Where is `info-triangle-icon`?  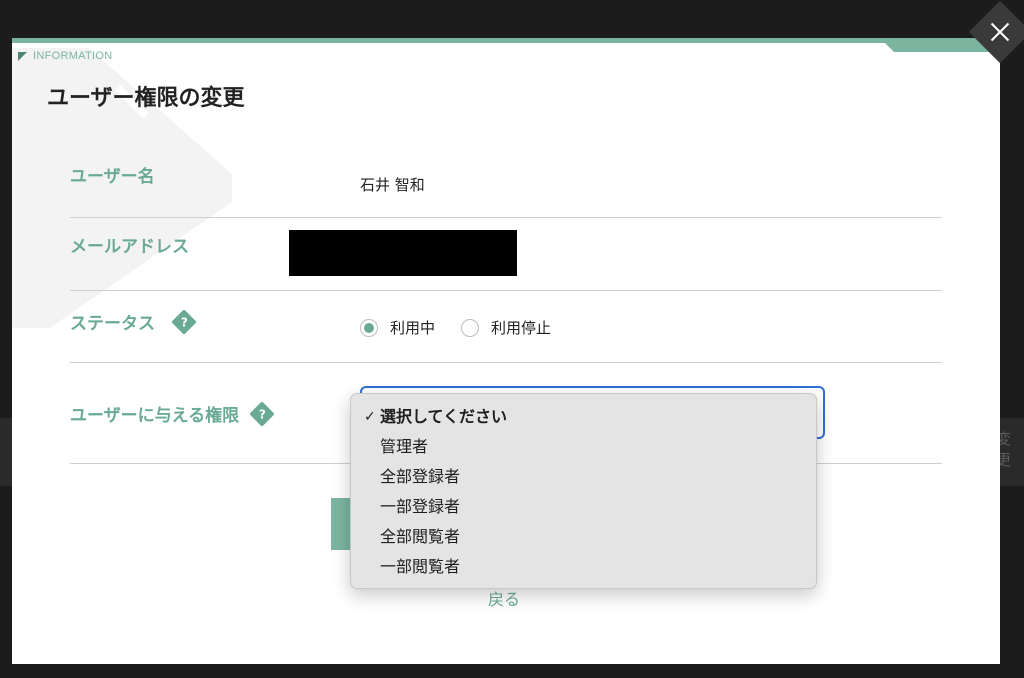
info-triangle-icon is located at coordinates (22, 56).